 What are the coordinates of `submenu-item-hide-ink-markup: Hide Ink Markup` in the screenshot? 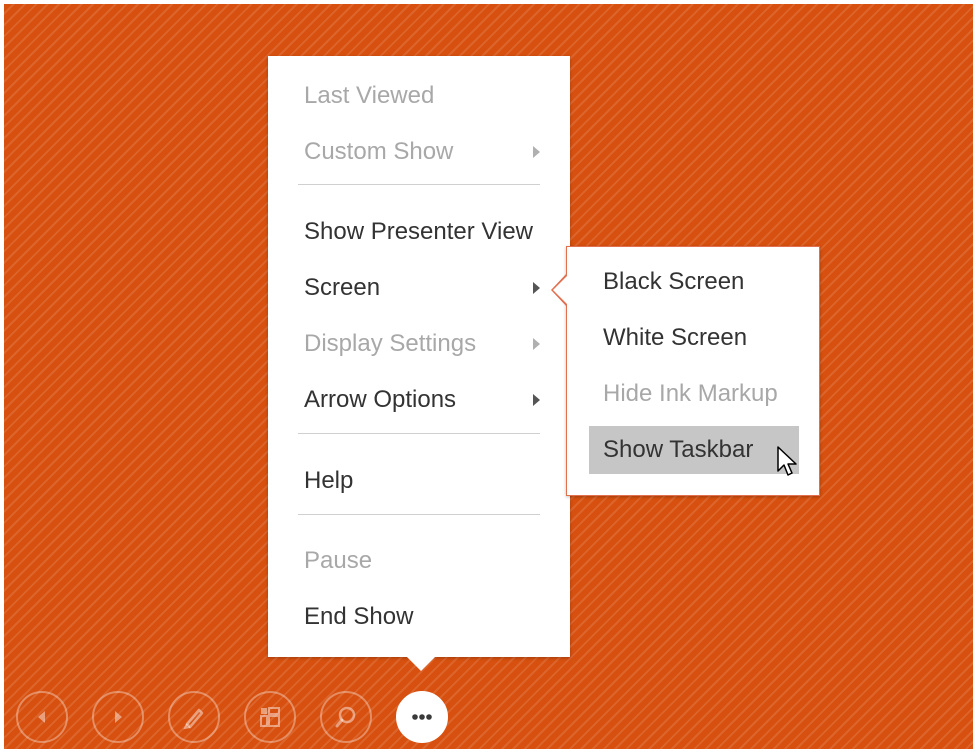 It's located at (694, 394).